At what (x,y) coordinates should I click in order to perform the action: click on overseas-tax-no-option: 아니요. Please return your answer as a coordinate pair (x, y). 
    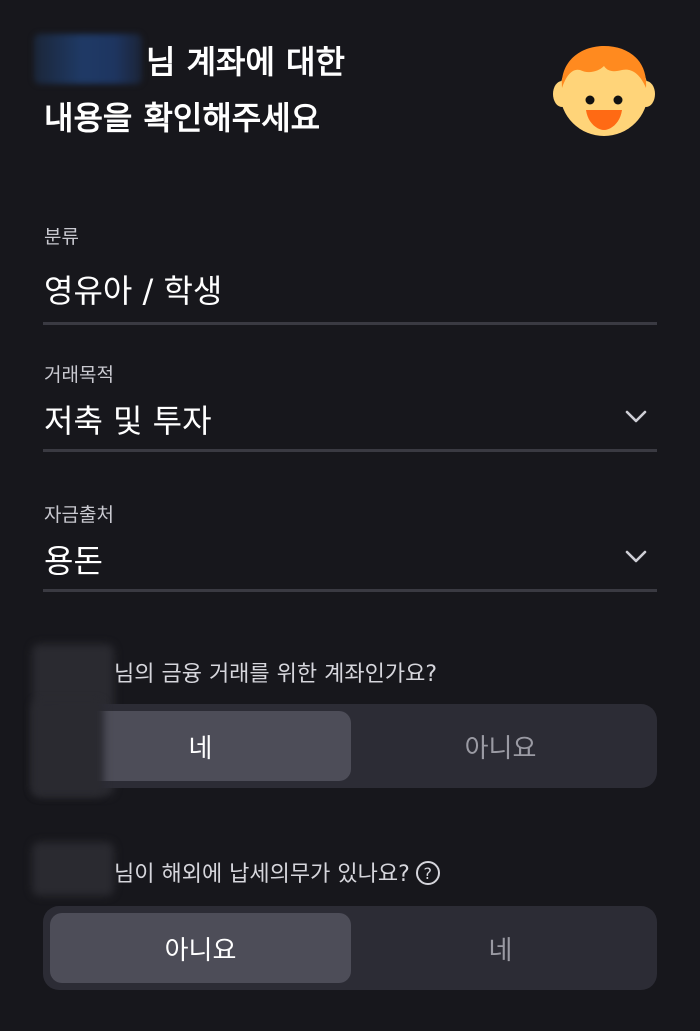
    Looking at the image, I should click on (200, 948).